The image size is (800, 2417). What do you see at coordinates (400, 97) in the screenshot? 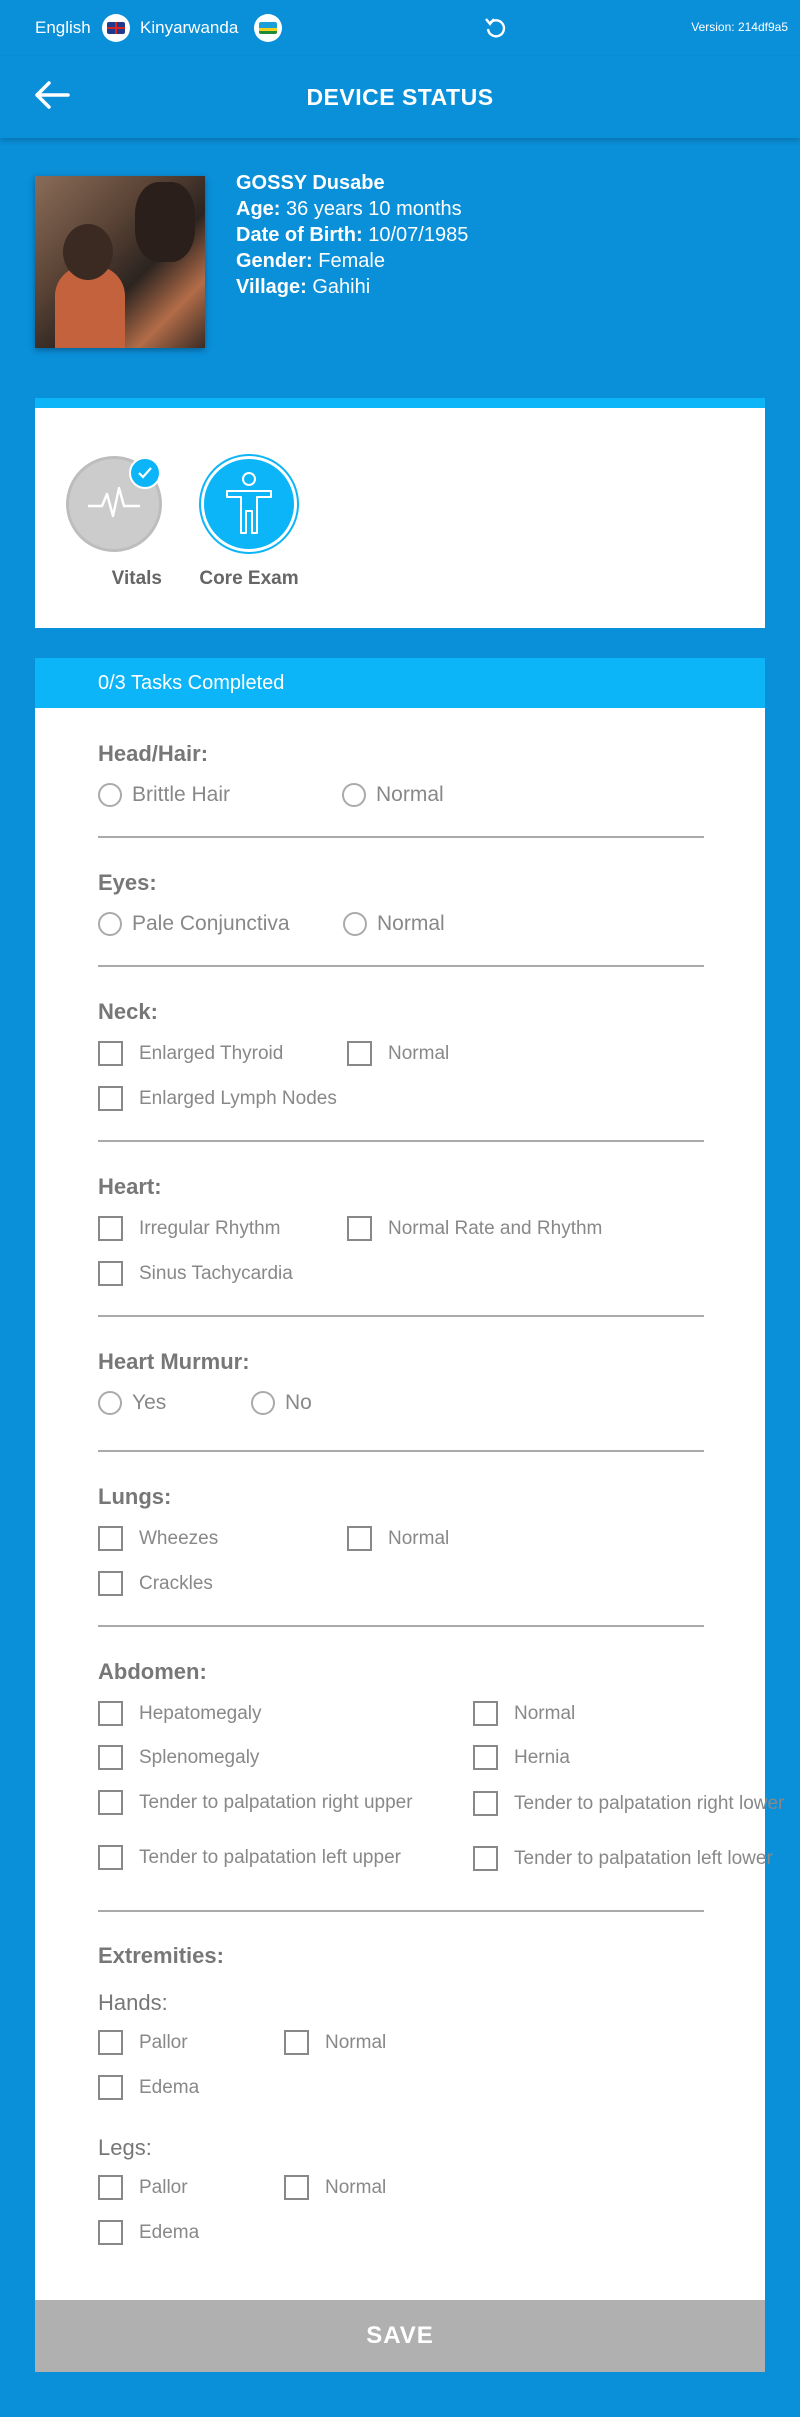
I see `app-header: DEVICE STATUS` at bounding box center [400, 97].